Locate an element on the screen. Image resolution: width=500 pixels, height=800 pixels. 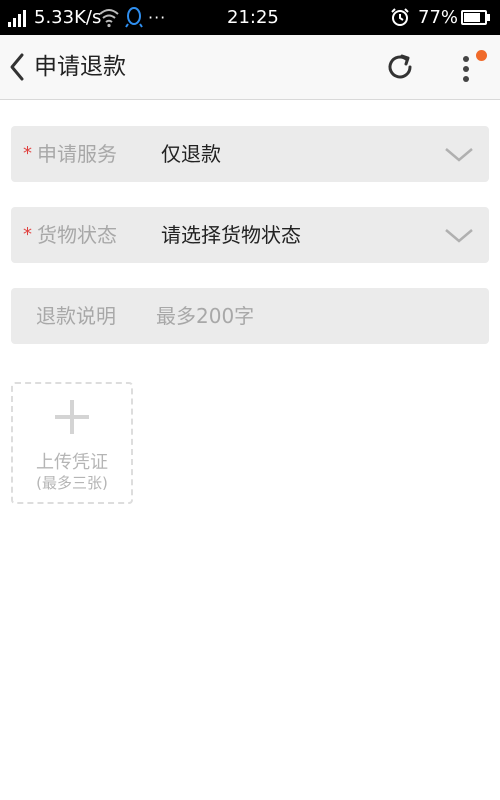
refund-description-row: 退款说明 is located at coordinates (250, 316).